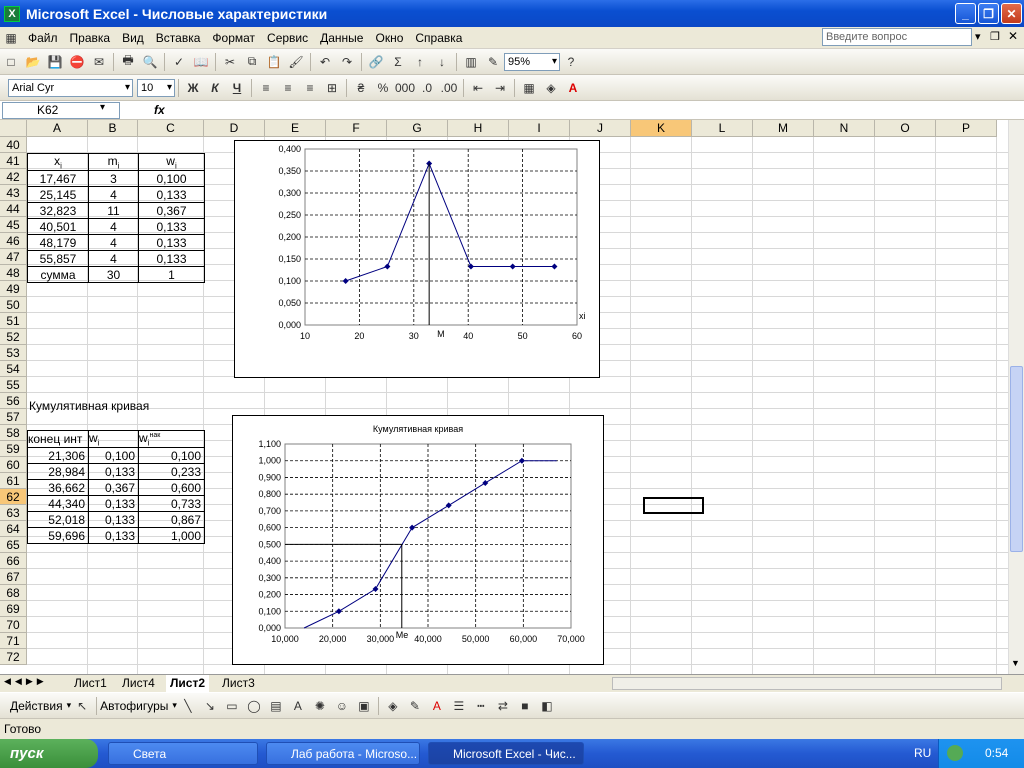 The height and width of the screenshot is (768, 1024). What do you see at coordinates (13, 657) in the screenshot?
I see `row-header-72: 72` at bounding box center [13, 657].